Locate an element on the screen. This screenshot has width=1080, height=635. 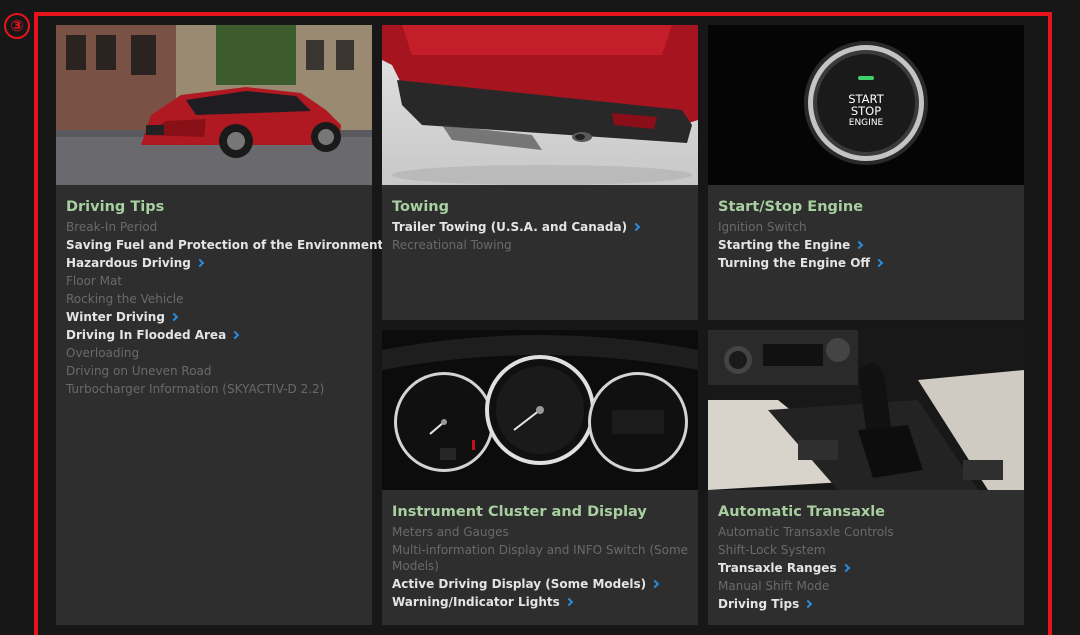
link-driving-in-flooded-area: Driving In Flooded Area is located at coordinates (215, 335).